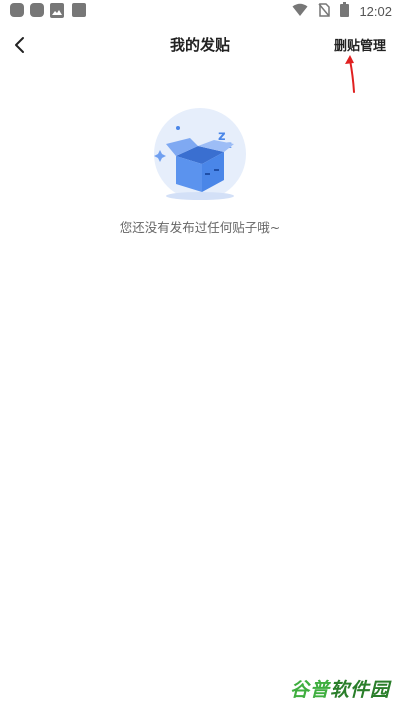 This screenshot has height=712, width=400. I want to click on status-bar: 12:02, so click(200, 12).